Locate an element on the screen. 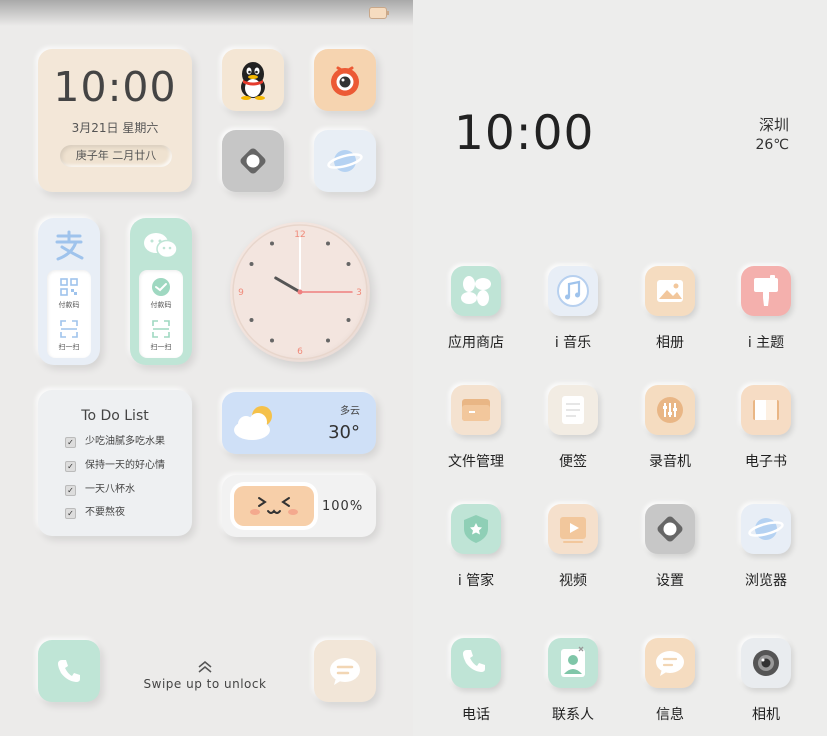 The image size is (827, 736). clock-face: 12 3 6 9 is located at coordinates (300, 292).